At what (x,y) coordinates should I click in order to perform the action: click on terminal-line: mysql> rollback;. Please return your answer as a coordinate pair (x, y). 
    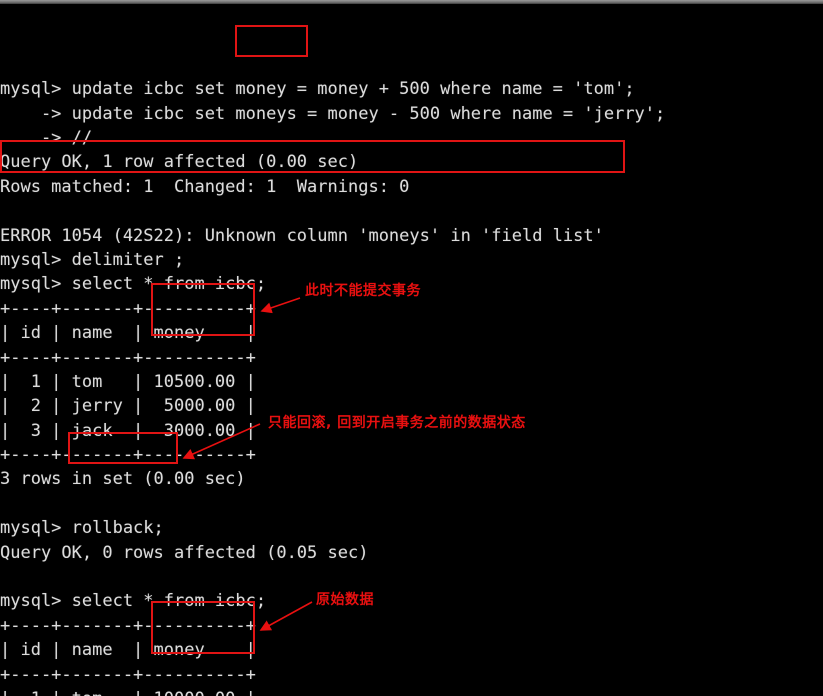
    Looking at the image, I should click on (82, 528).